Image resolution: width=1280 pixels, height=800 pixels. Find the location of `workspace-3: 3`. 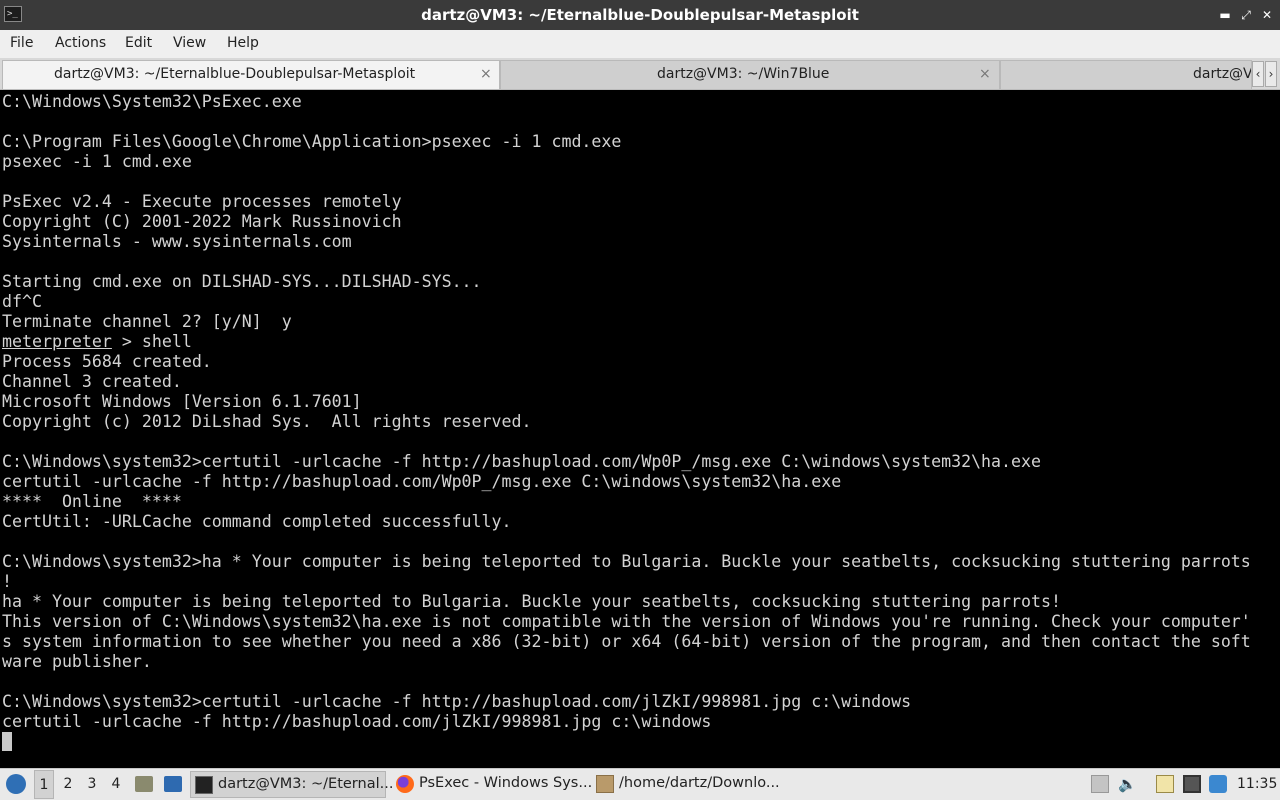

workspace-3: 3 is located at coordinates (92, 784).